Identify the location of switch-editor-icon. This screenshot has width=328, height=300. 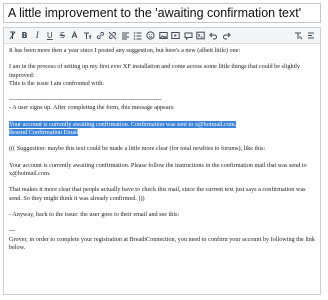
(299, 36).